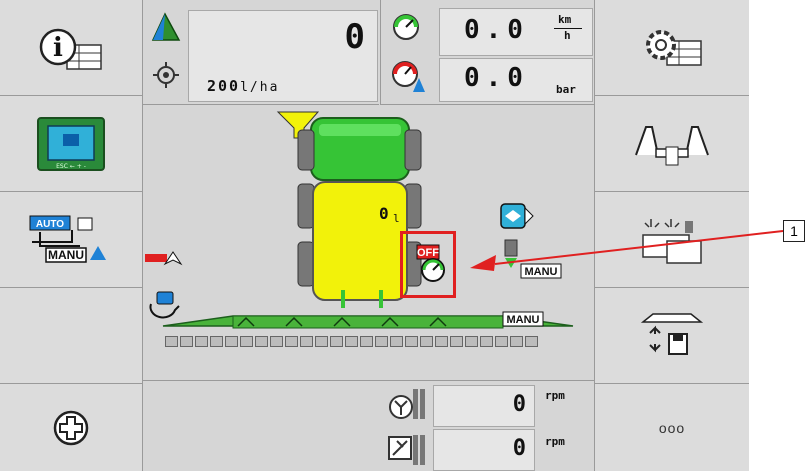 The height and width of the screenshot is (472, 811). Describe the element at coordinates (627, 250) in the screenshot. I see `callout-arrow` at that location.